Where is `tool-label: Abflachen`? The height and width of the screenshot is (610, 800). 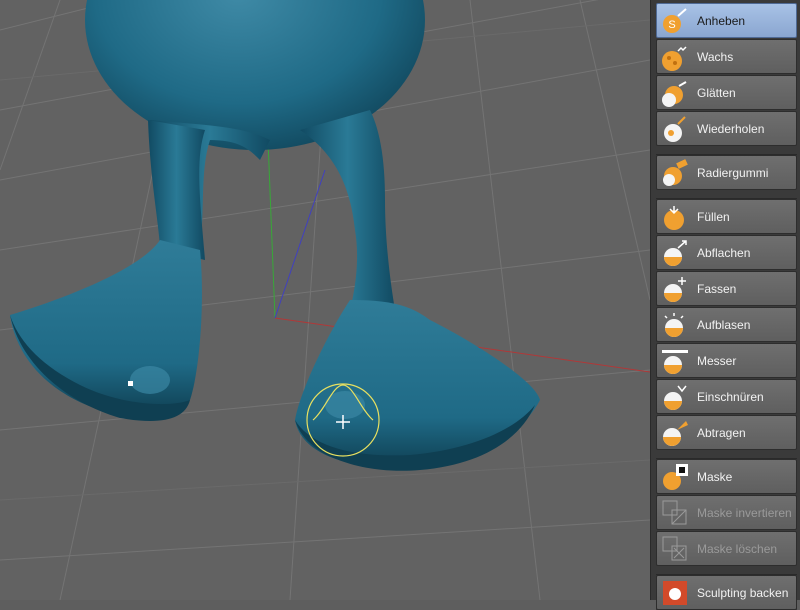
tool-label: Abflachen is located at coordinates (724, 252).